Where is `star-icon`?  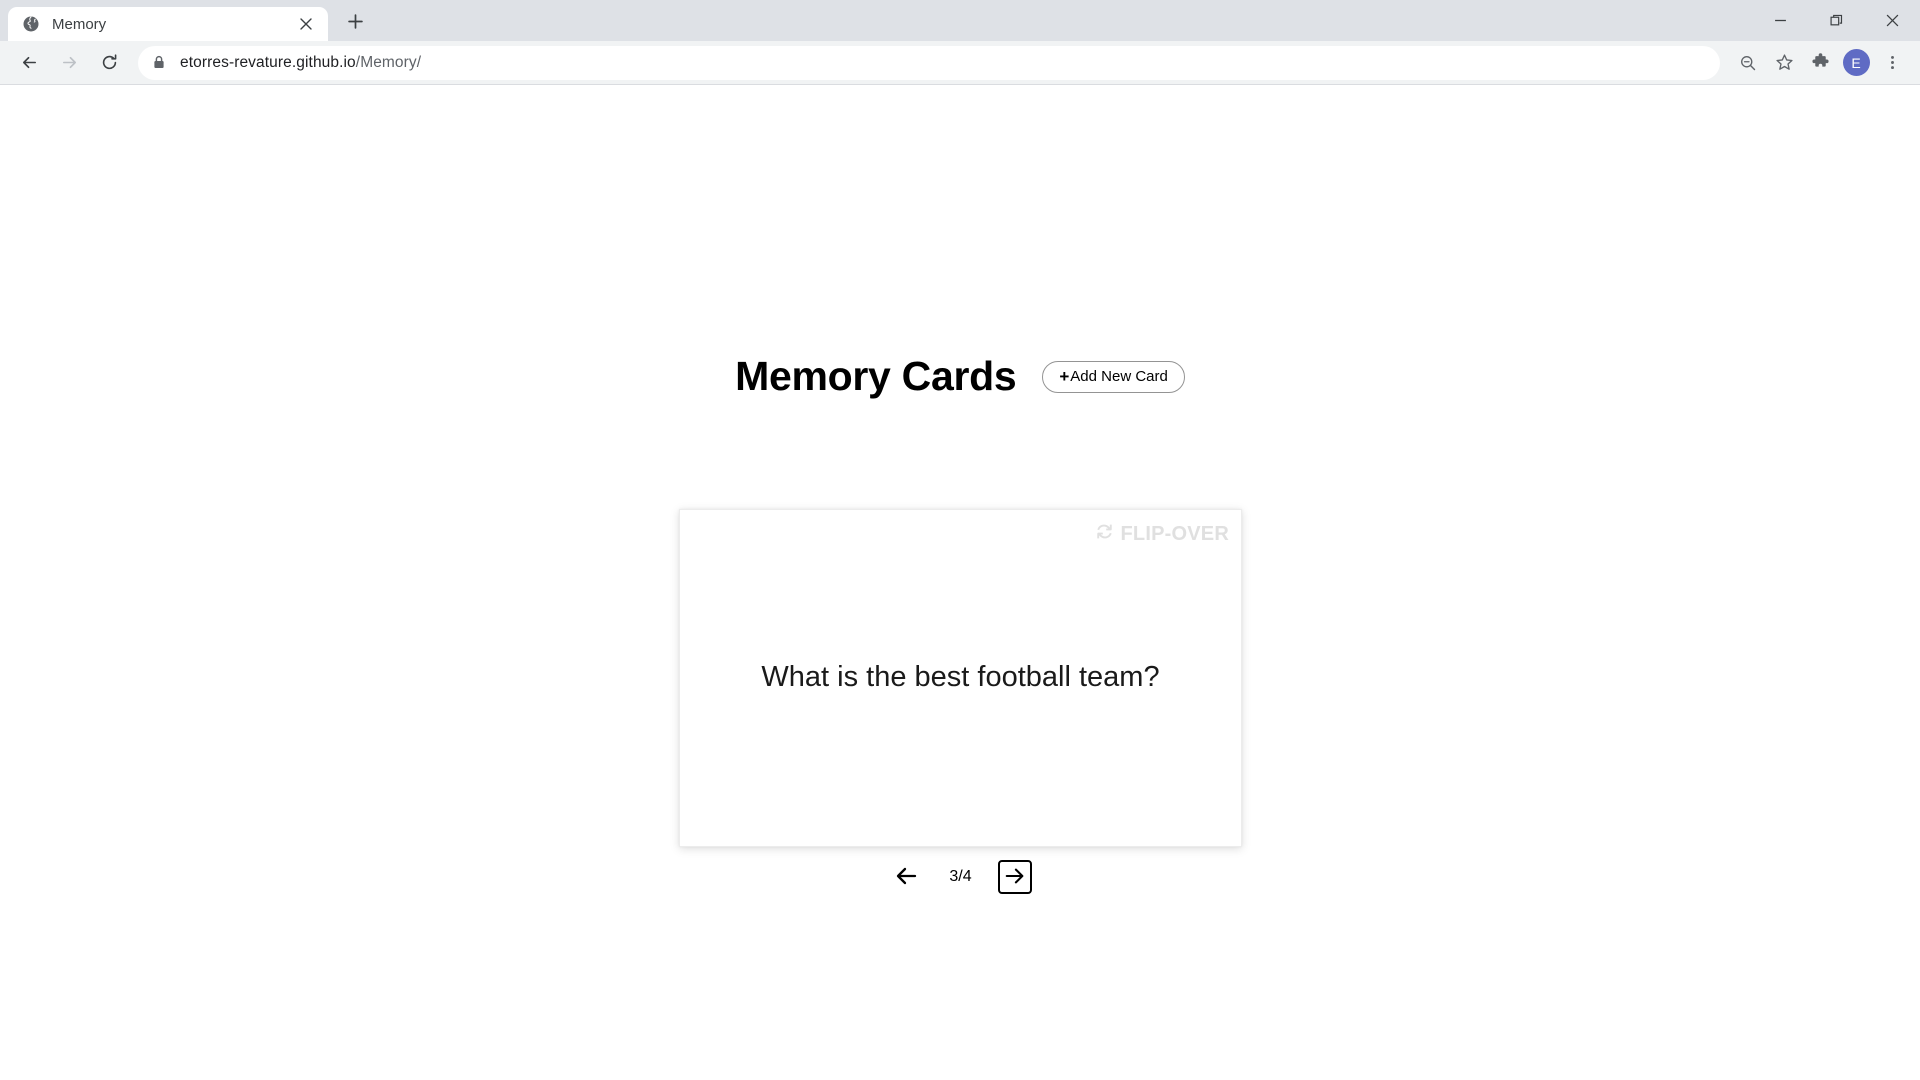 star-icon is located at coordinates (1784, 63).